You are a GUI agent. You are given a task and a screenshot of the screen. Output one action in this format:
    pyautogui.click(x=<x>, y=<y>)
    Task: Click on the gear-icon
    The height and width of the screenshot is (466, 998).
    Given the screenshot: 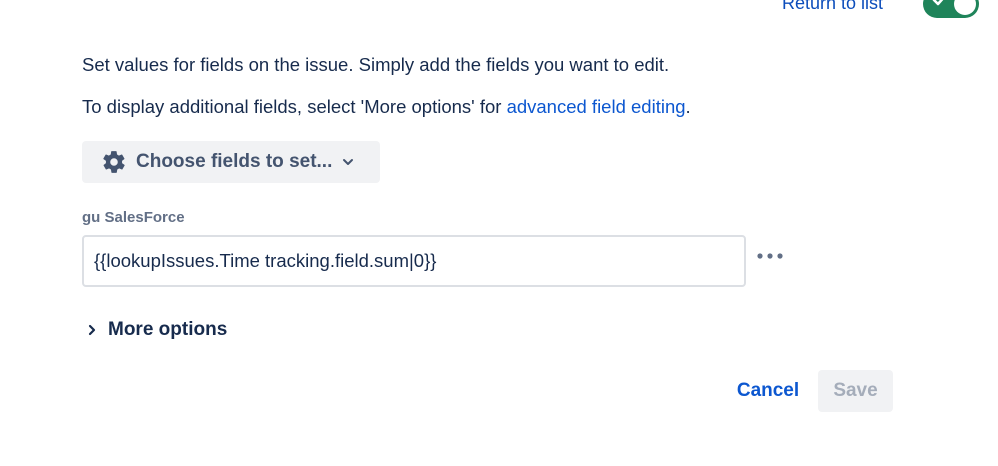 What is the action you would take?
    pyautogui.click(x=114, y=162)
    